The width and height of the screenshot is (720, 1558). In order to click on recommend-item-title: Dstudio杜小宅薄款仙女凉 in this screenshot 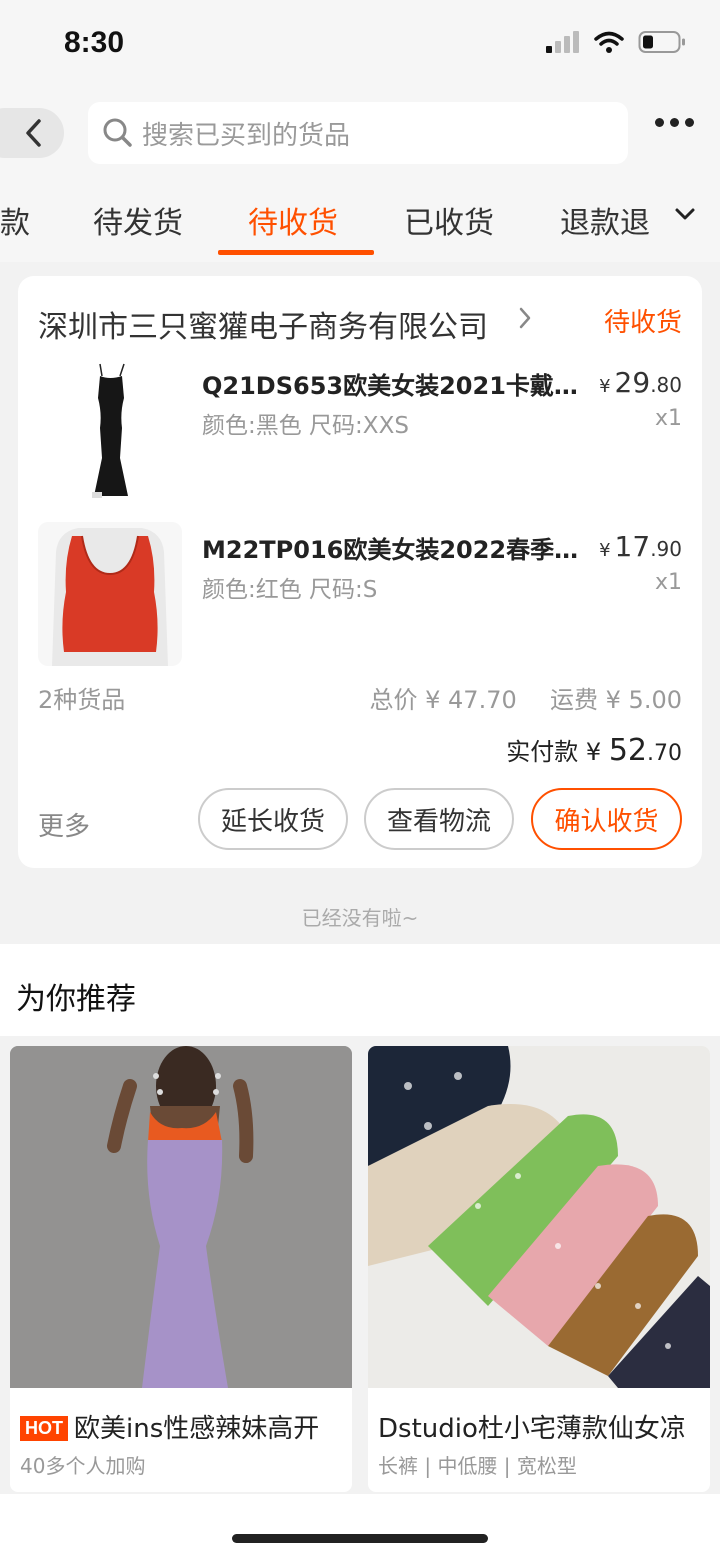, I will do `click(543, 1426)`.